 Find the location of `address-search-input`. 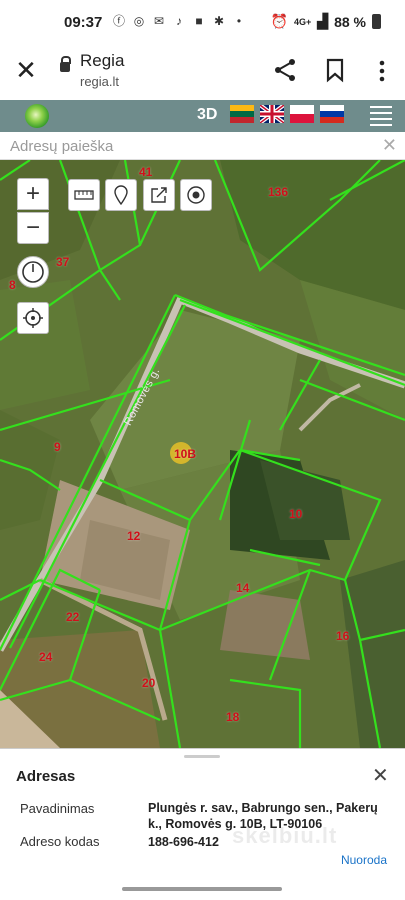

address-search-input is located at coordinates (190, 146).